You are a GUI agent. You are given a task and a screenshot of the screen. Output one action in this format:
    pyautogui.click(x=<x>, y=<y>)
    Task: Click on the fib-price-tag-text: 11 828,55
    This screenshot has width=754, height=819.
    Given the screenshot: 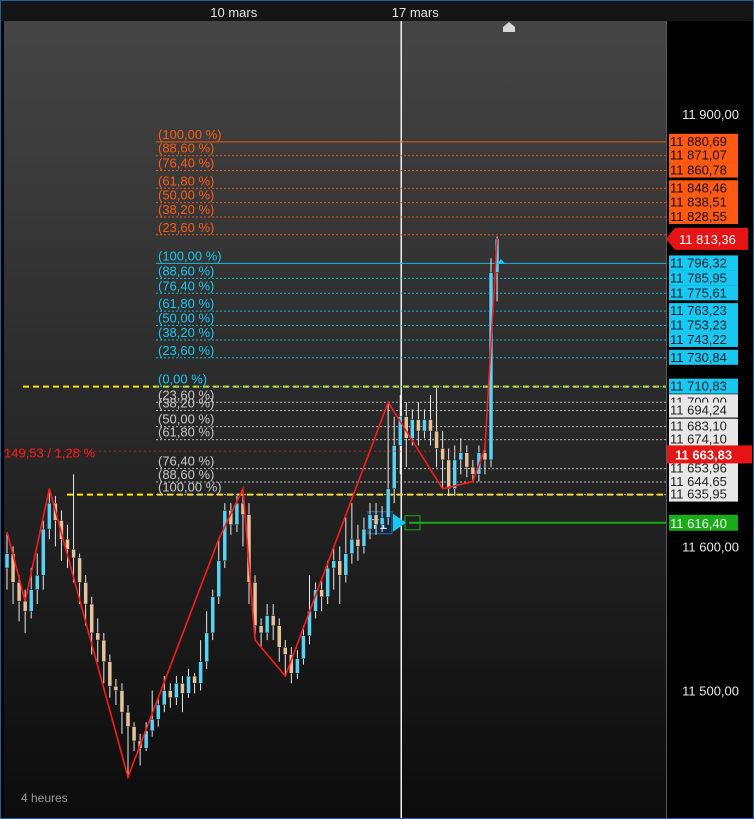 What is the action you would take?
    pyautogui.click(x=698, y=216)
    